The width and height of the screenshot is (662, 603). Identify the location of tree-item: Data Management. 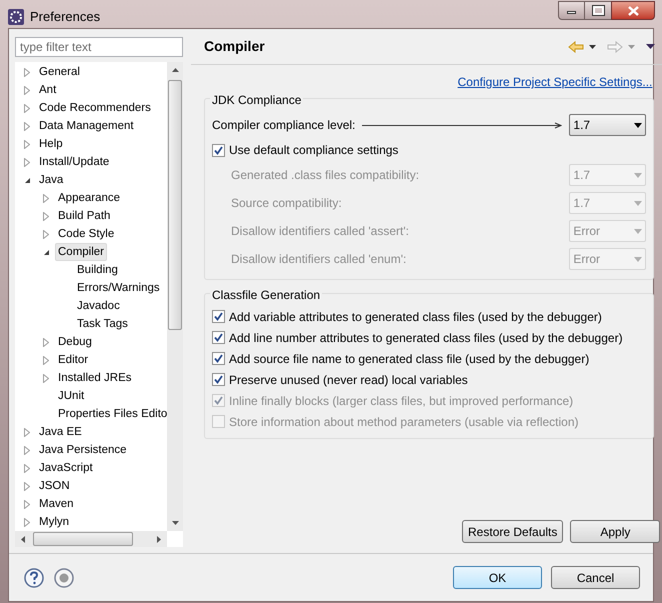
(86, 126).